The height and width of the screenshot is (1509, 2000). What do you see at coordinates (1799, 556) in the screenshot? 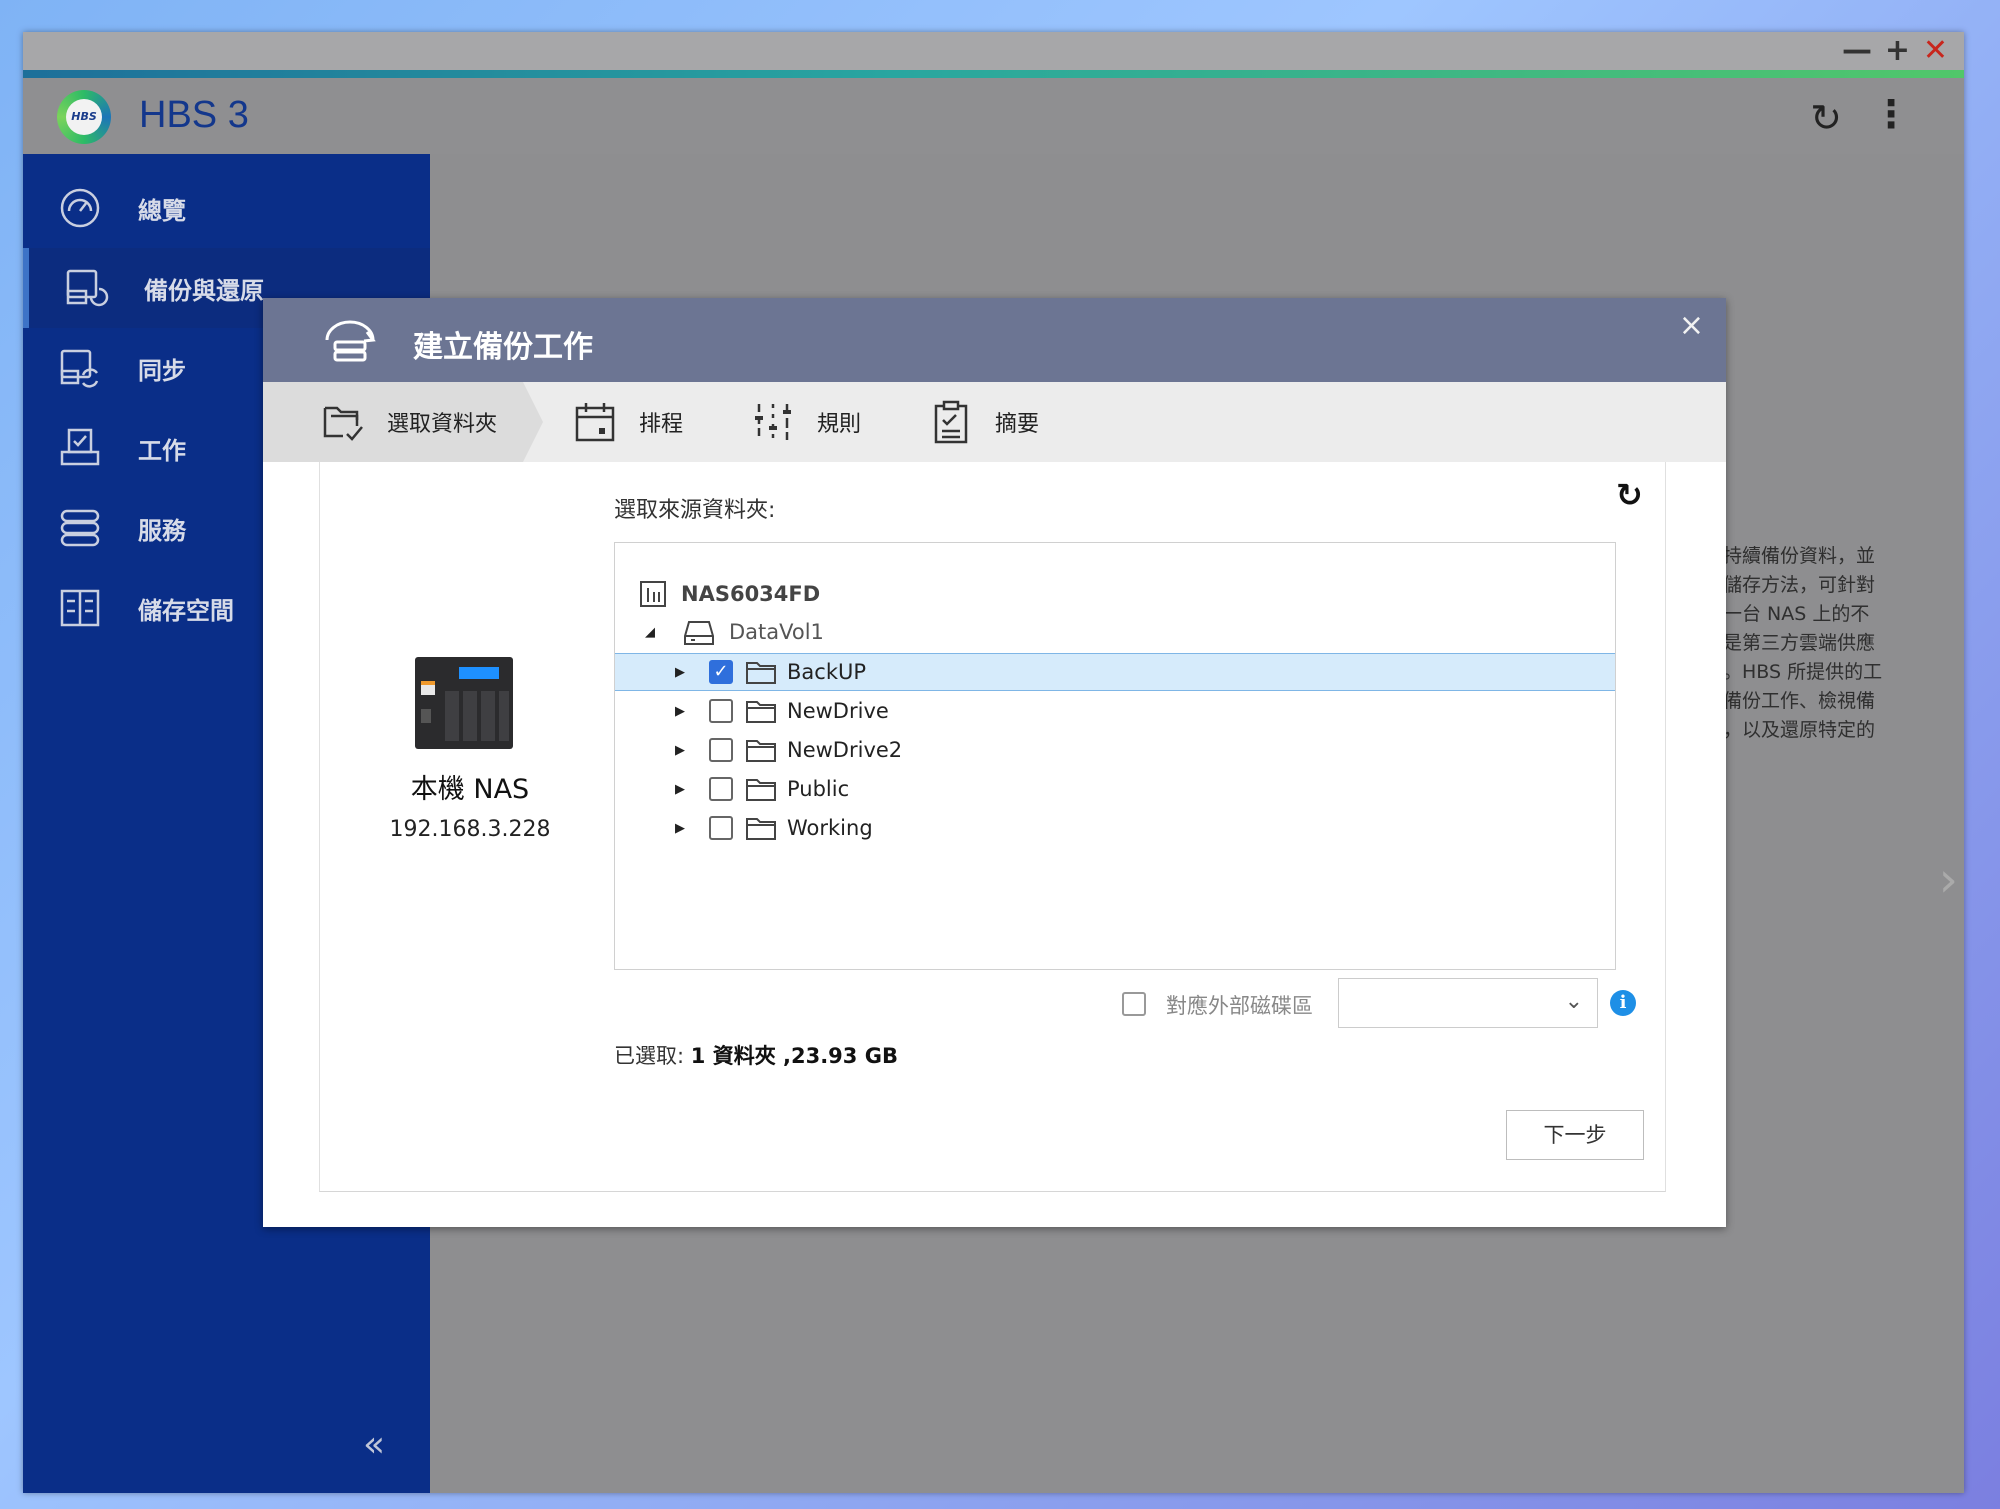
I see `description-line: 持續備份資料，並` at bounding box center [1799, 556].